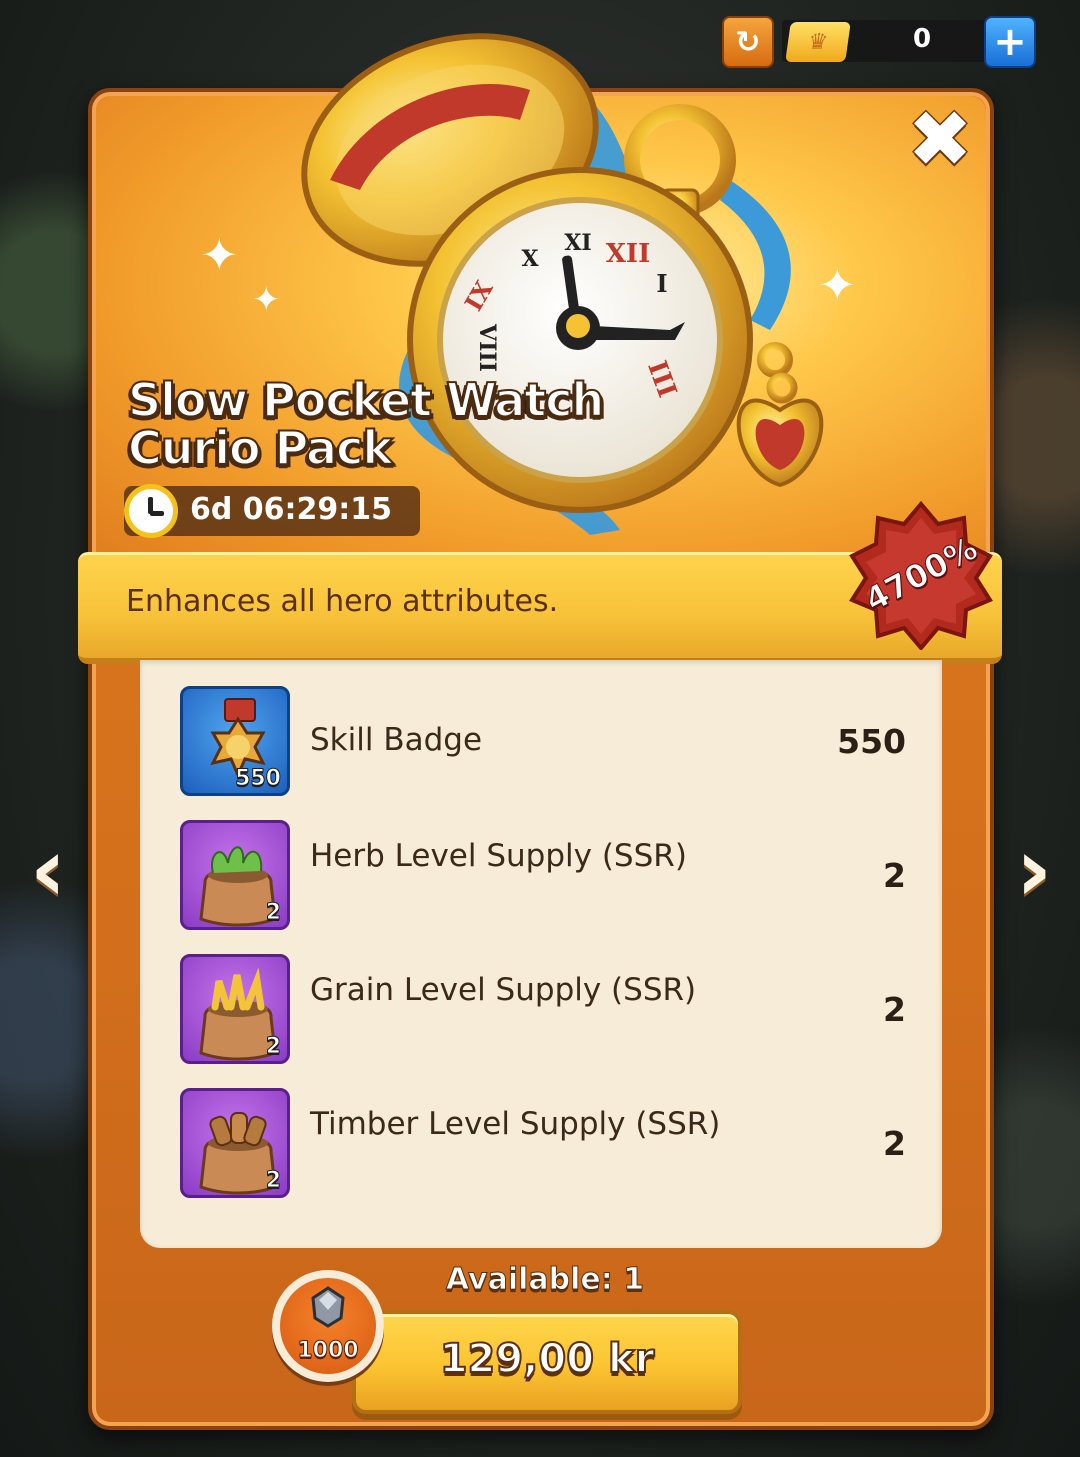 Image resolution: width=1080 pixels, height=1457 pixels. What do you see at coordinates (940, 140) in the screenshot?
I see `close-button: ✖` at bounding box center [940, 140].